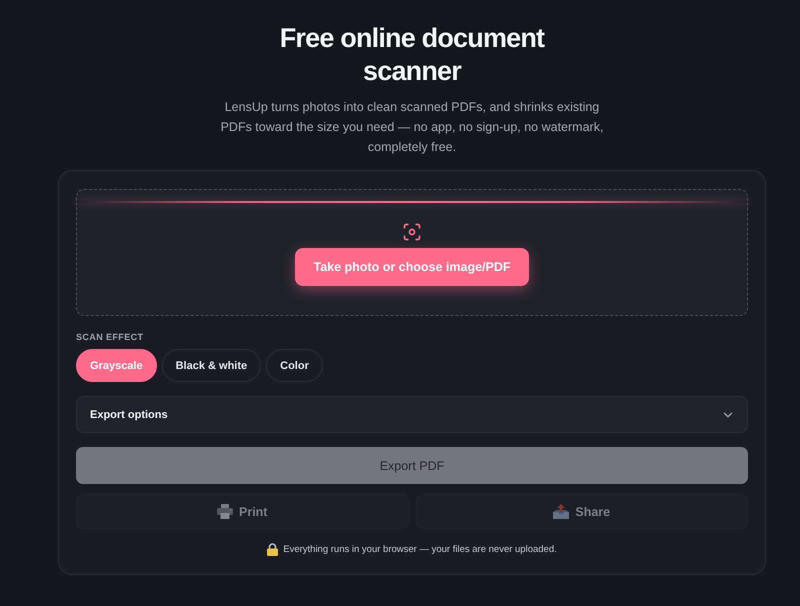 Image resolution: width=800 pixels, height=606 pixels. What do you see at coordinates (116, 365) in the screenshot?
I see `effect-option: Grayscale` at bounding box center [116, 365].